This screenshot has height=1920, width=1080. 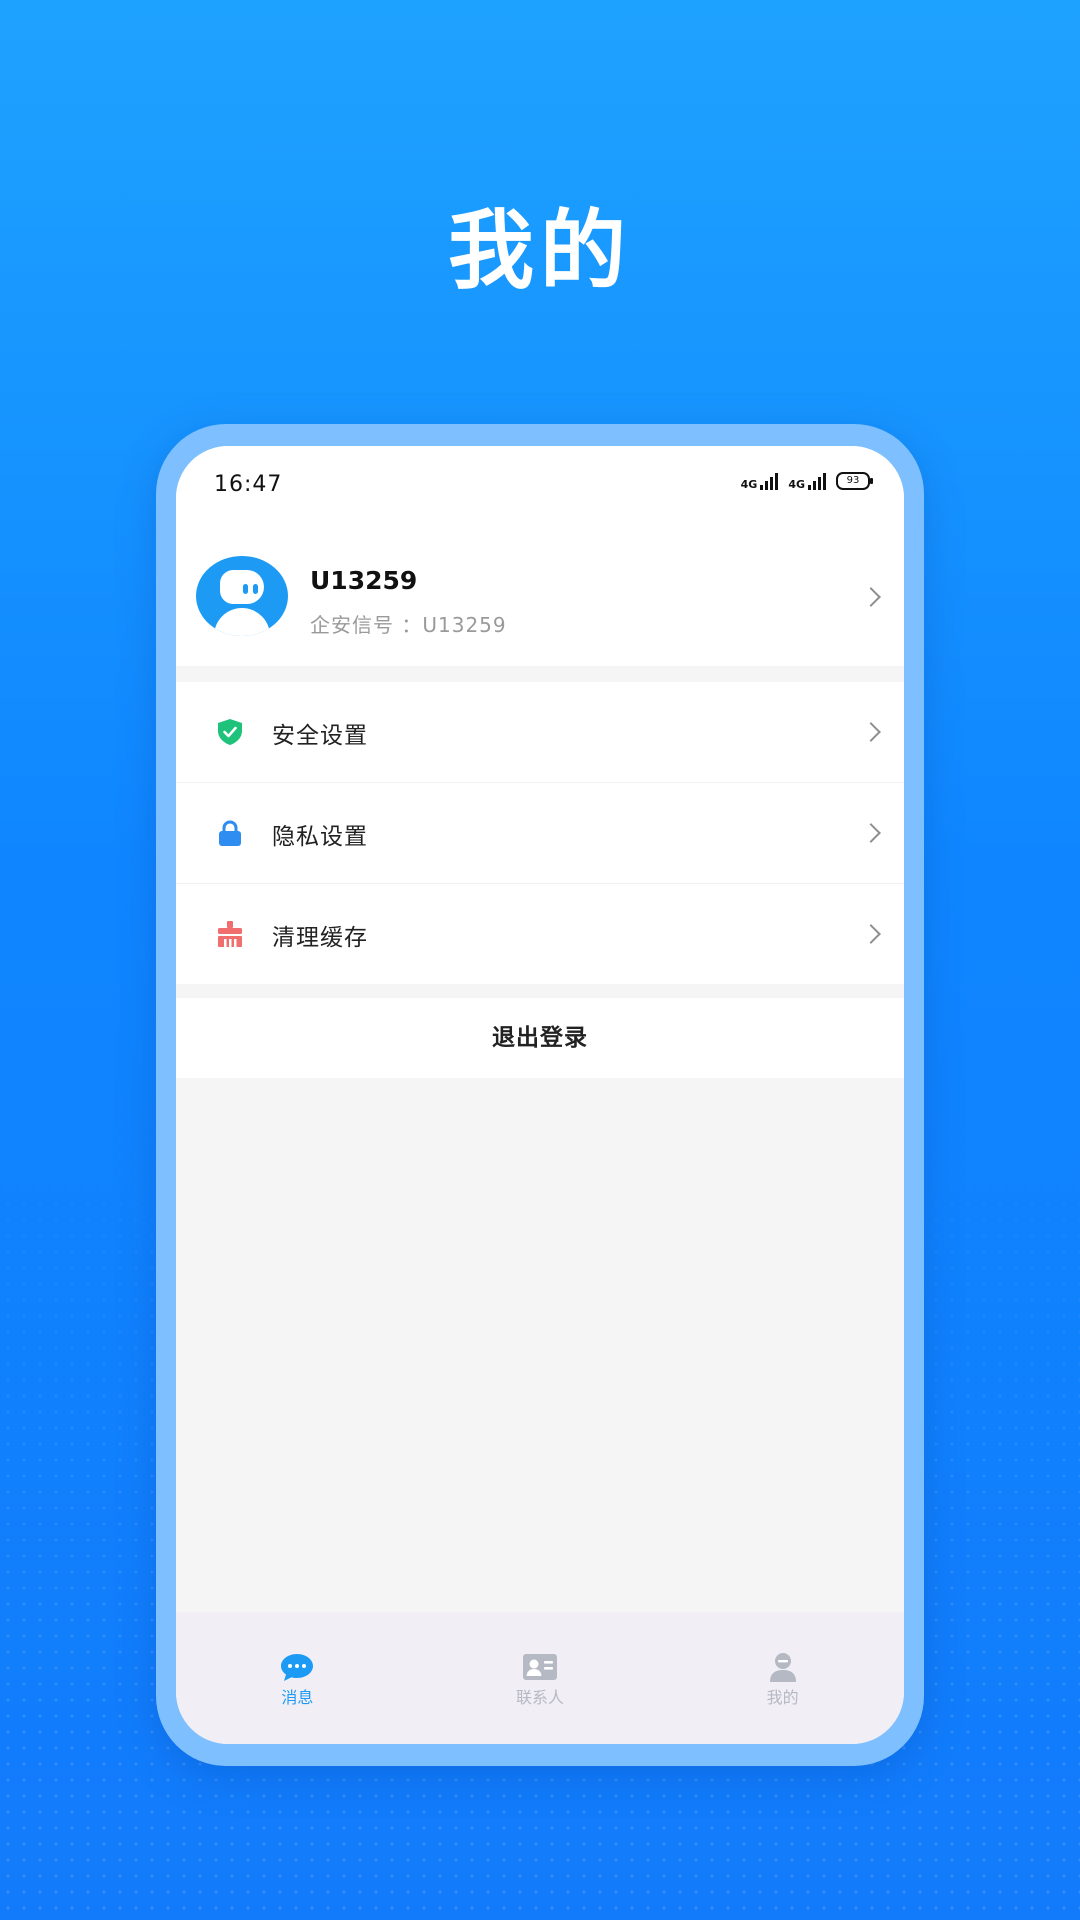 I want to click on menu-item-label: 安全设置, so click(x=320, y=736).